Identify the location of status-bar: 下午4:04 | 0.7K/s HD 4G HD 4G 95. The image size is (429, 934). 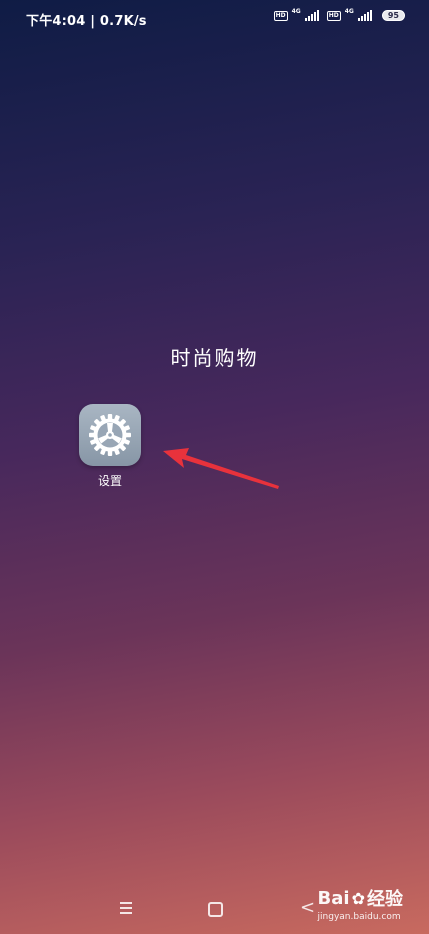
(214, 17).